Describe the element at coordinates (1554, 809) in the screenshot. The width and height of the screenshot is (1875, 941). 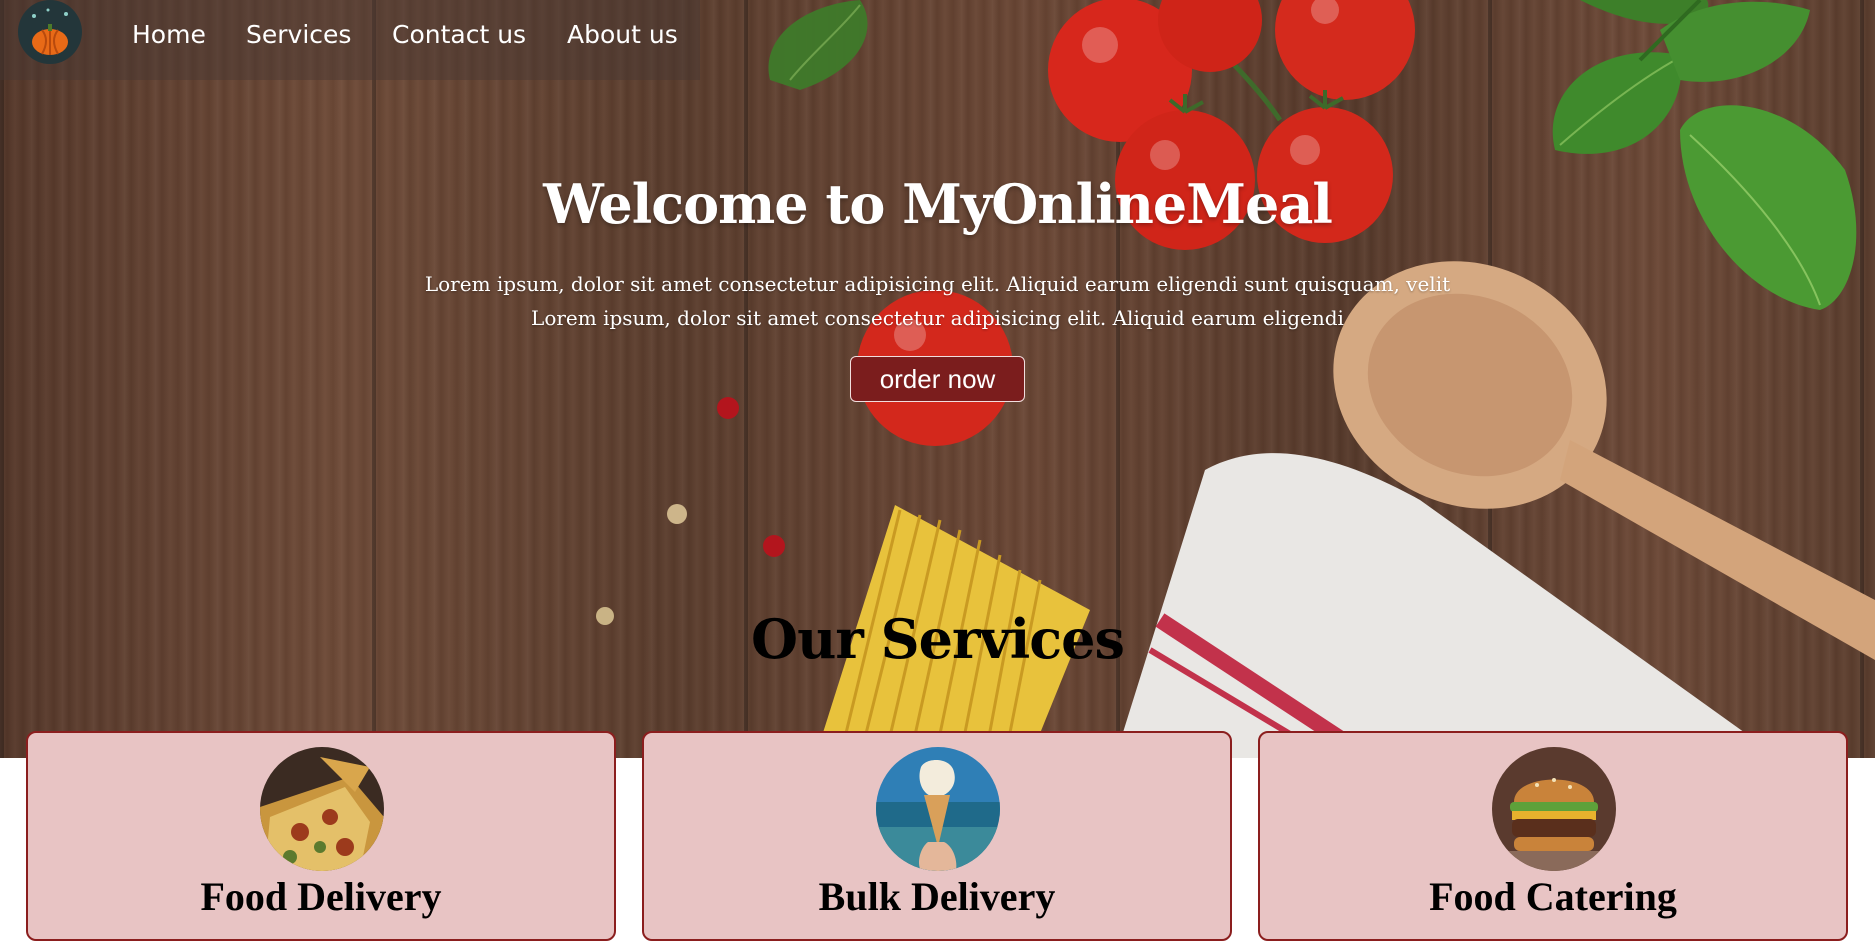
I see `burger-image` at that location.